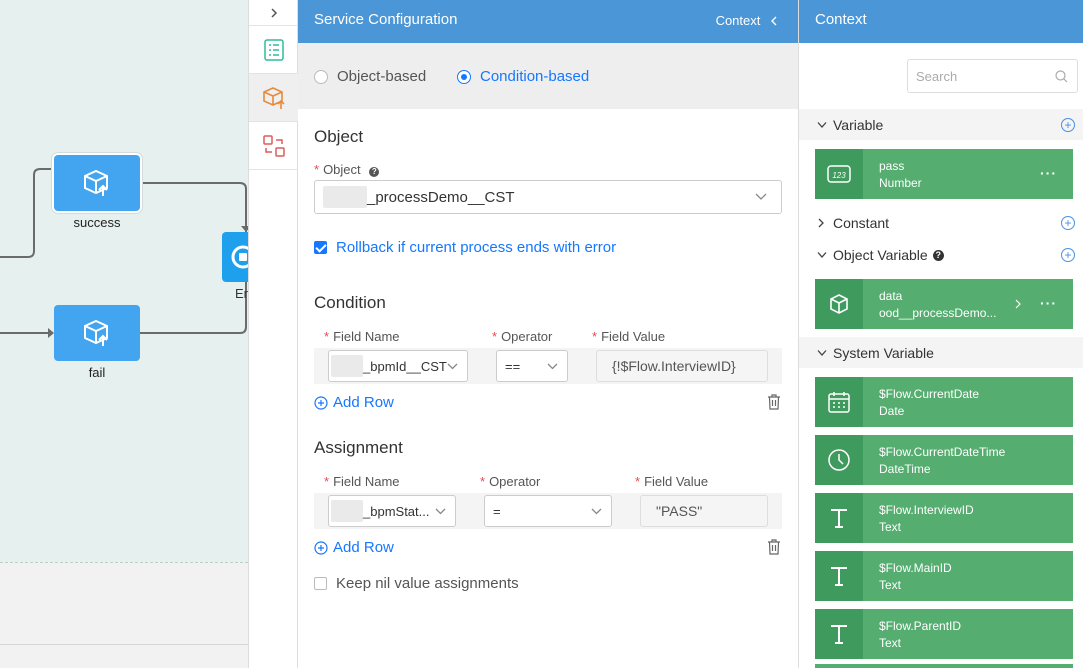  Describe the element at coordinates (944, 634) in the screenshot. I see `system-variable-card: $Flow.ParentID Text` at that location.